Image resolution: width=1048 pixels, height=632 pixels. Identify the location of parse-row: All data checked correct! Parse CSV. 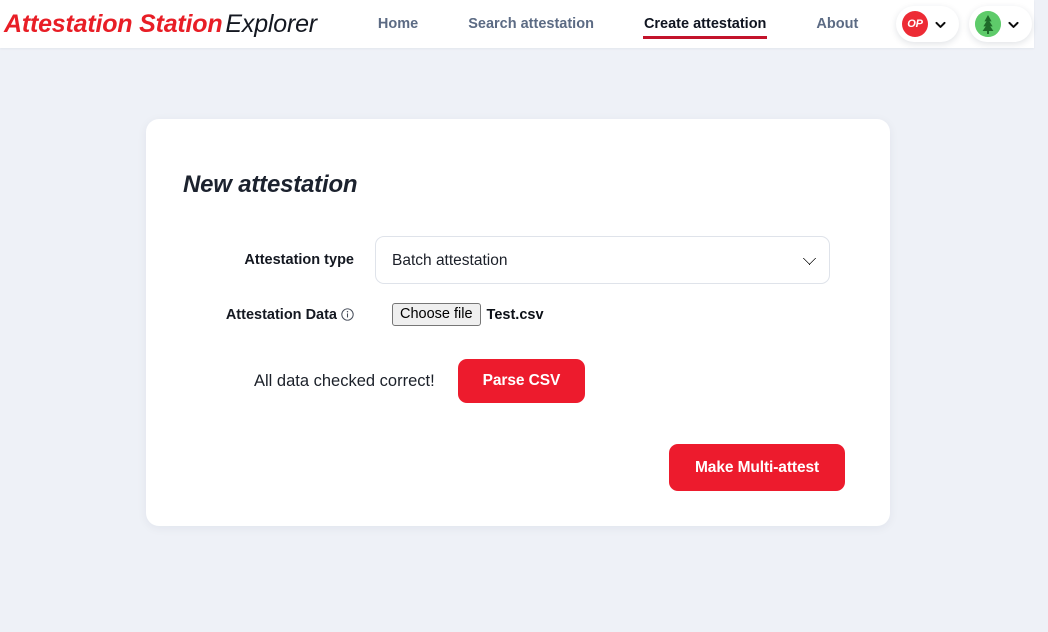
(518, 381).